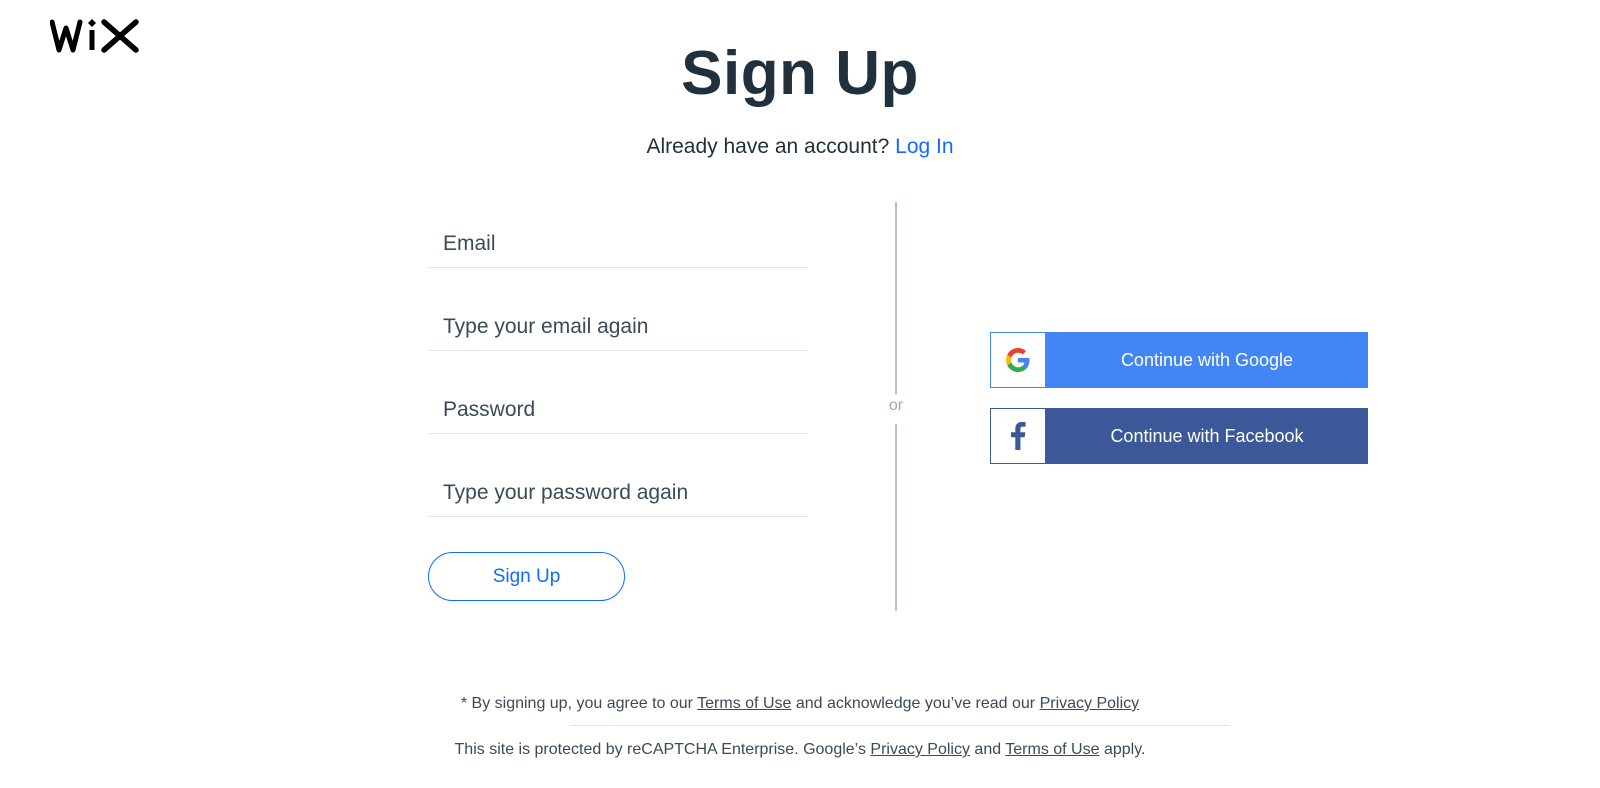  I want to click on login-prompt: Already have an account? Log In, so click(800, 147).